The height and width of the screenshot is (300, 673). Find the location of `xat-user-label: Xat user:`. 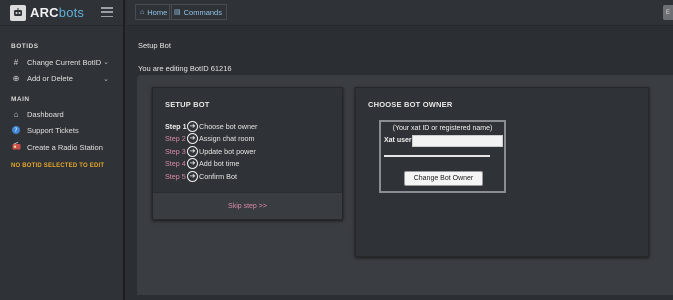

xat-user-label: Xat user: is located at coordinates (399, 140).